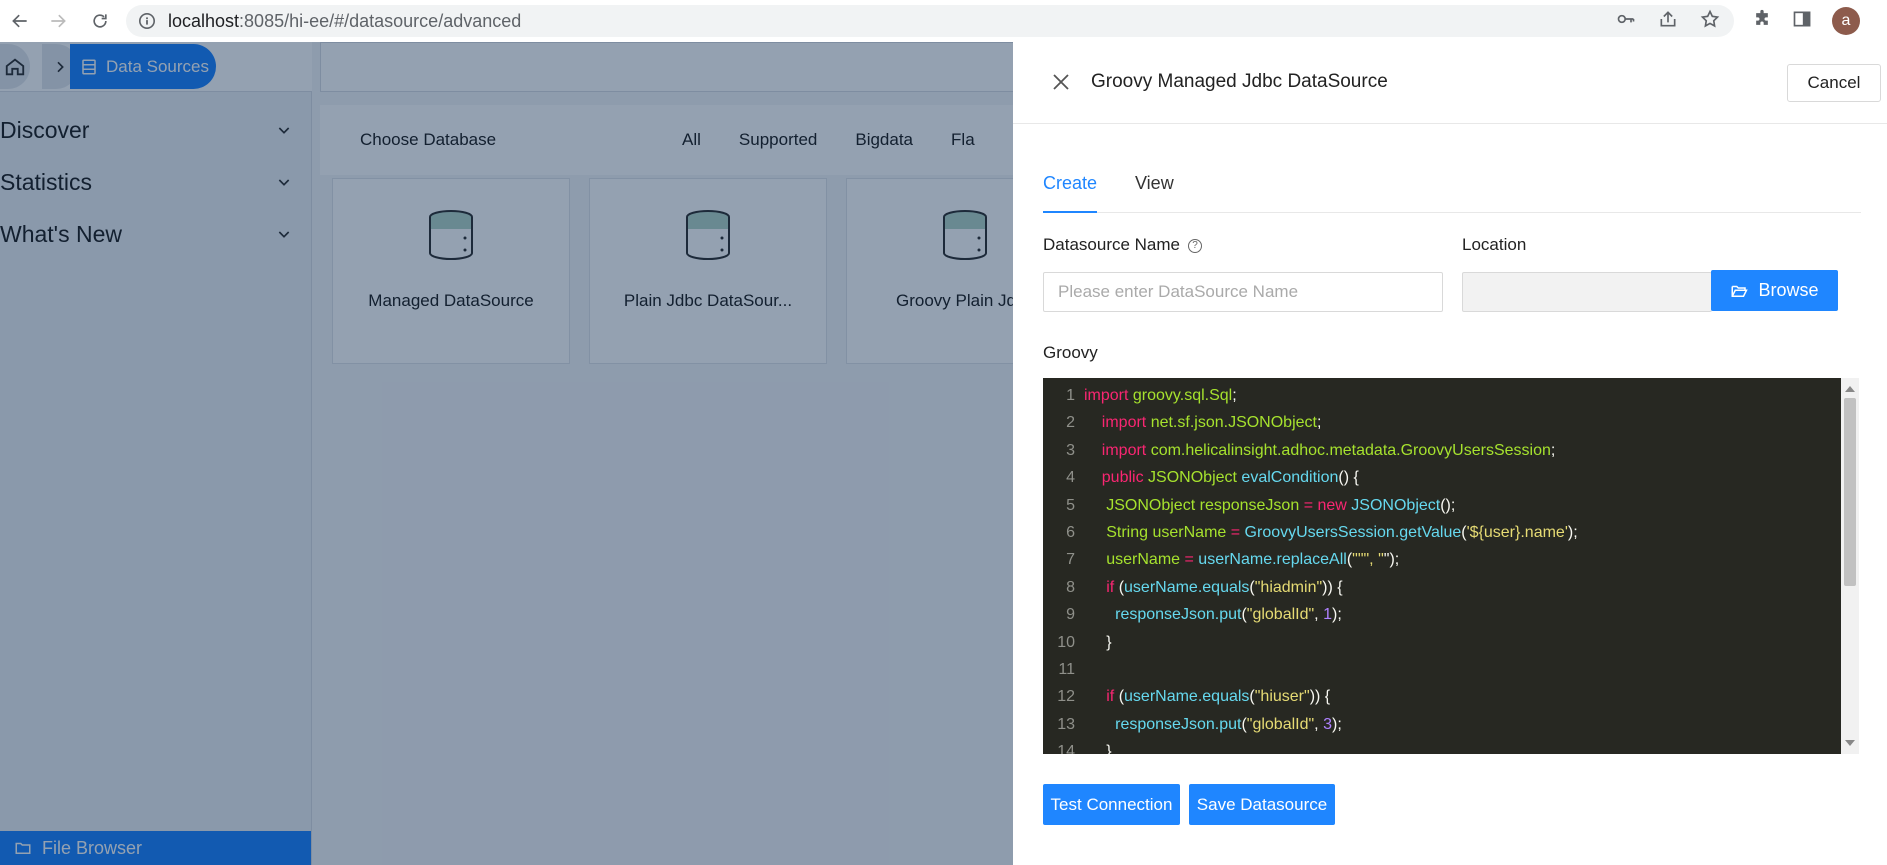  I want to click on line-number: 11, so click(1066, 669).